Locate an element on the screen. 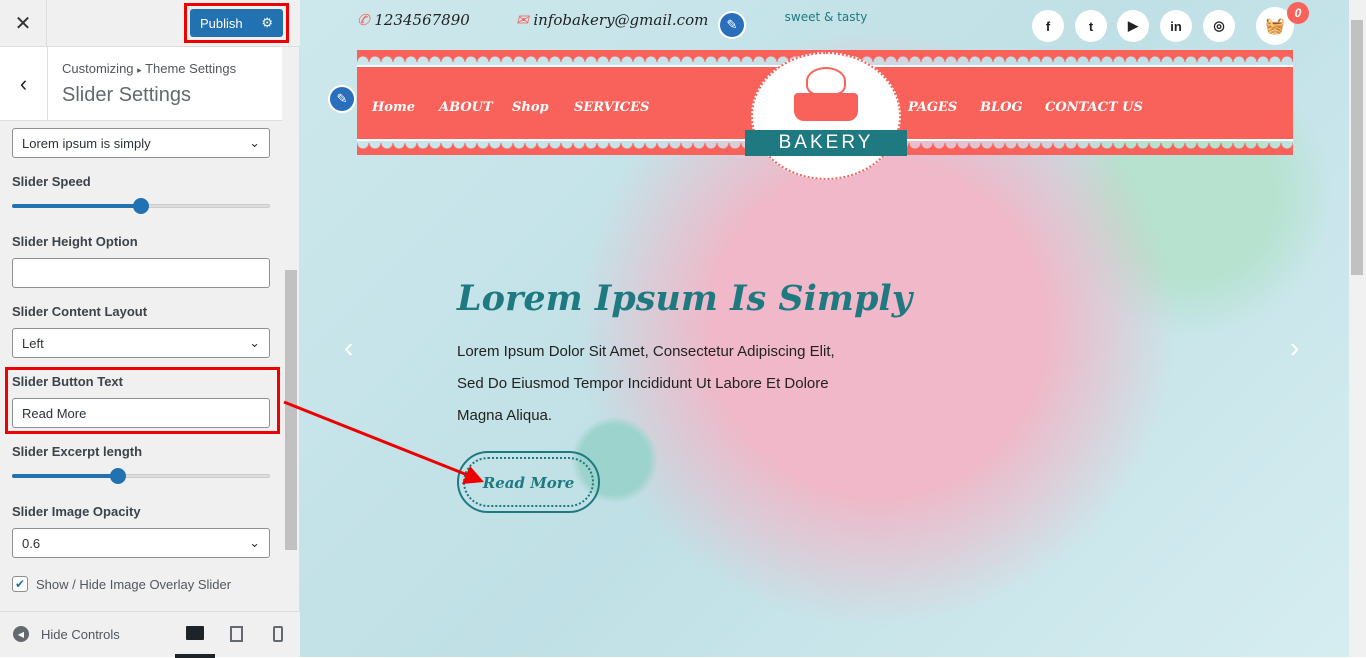 This screenshot has height=658, width=1366. nav-home: Home is located at coordinates (393, 107).